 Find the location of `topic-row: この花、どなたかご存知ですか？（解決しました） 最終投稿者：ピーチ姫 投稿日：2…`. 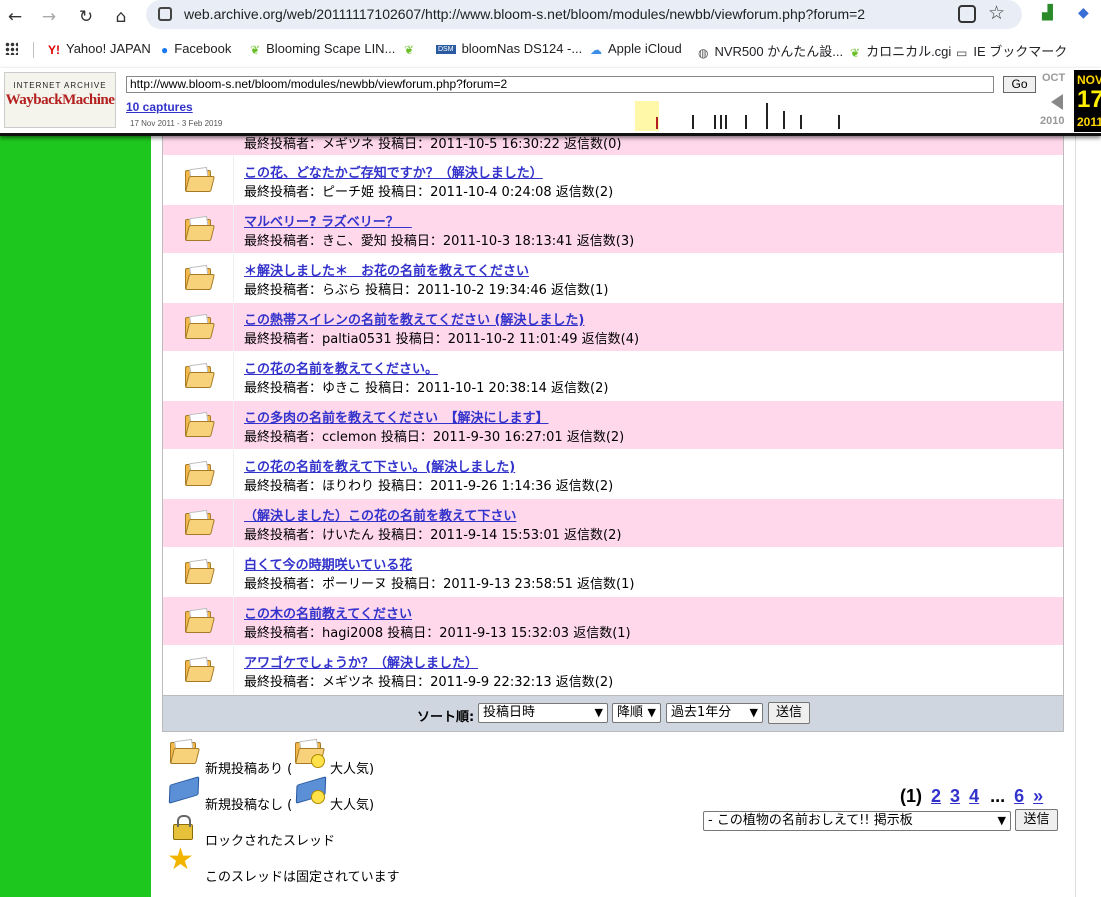

topic-row: この花、どなたかご存知ですか？（解決しました） 最終投稿者：ピーチ姫 投稿日：2… is located at coordinates (613, 180).